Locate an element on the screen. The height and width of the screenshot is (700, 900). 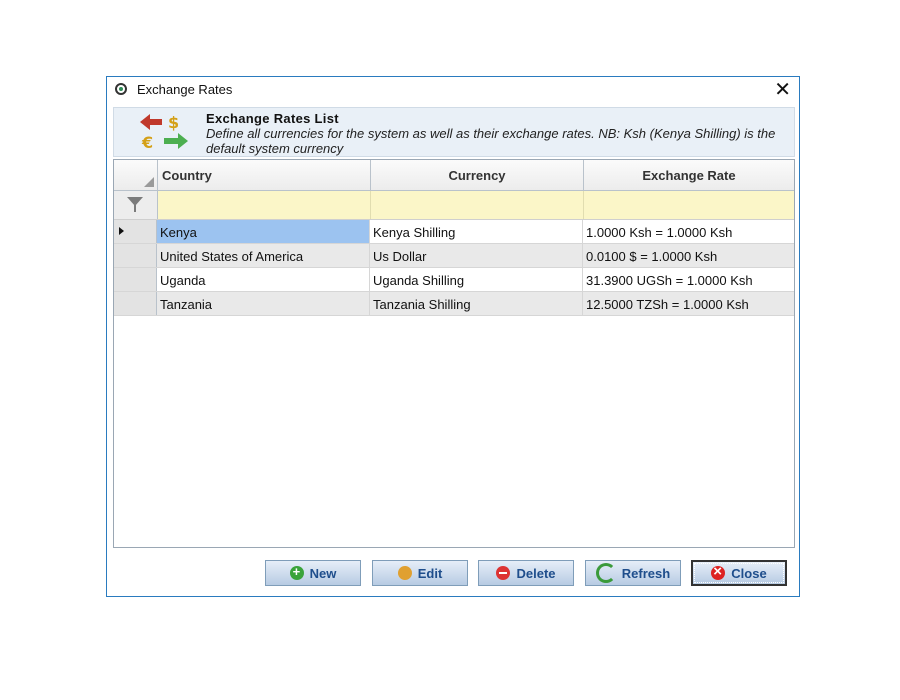
column-header-exchange-rate: Exchange Rate is located at coordinates (689, 175).